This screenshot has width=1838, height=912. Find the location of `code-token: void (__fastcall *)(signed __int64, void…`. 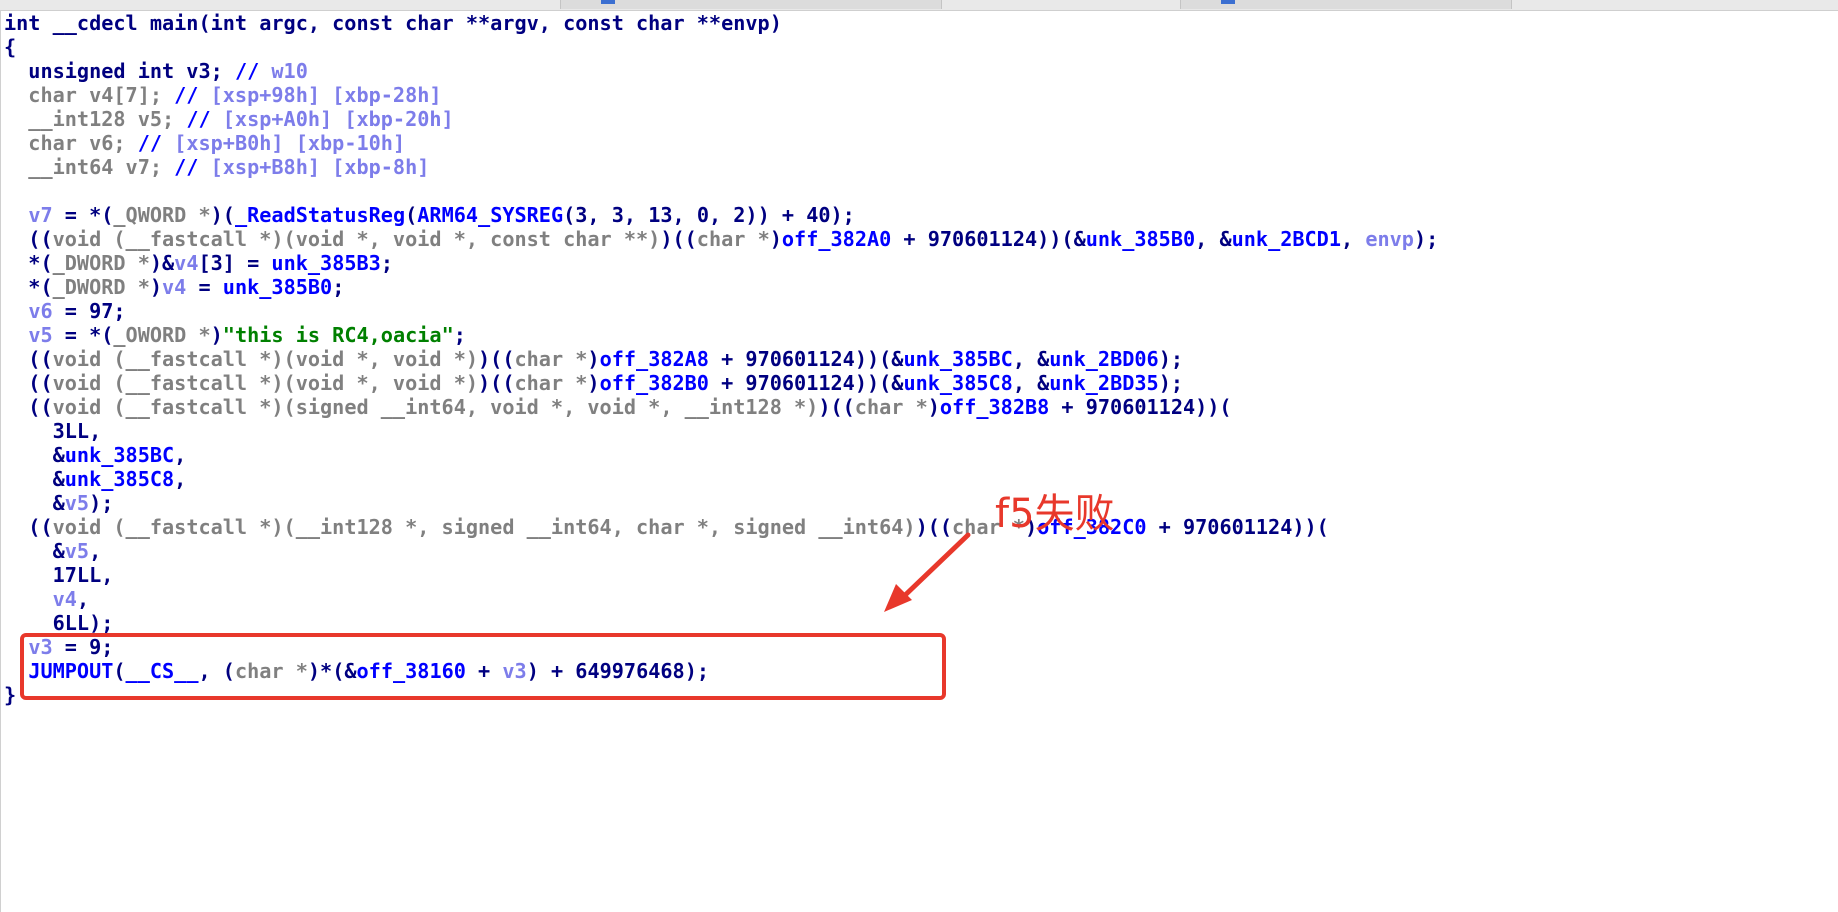

code-token: void (__fastcall *)(signed __int64, void… is located at coordinates (435, 407).